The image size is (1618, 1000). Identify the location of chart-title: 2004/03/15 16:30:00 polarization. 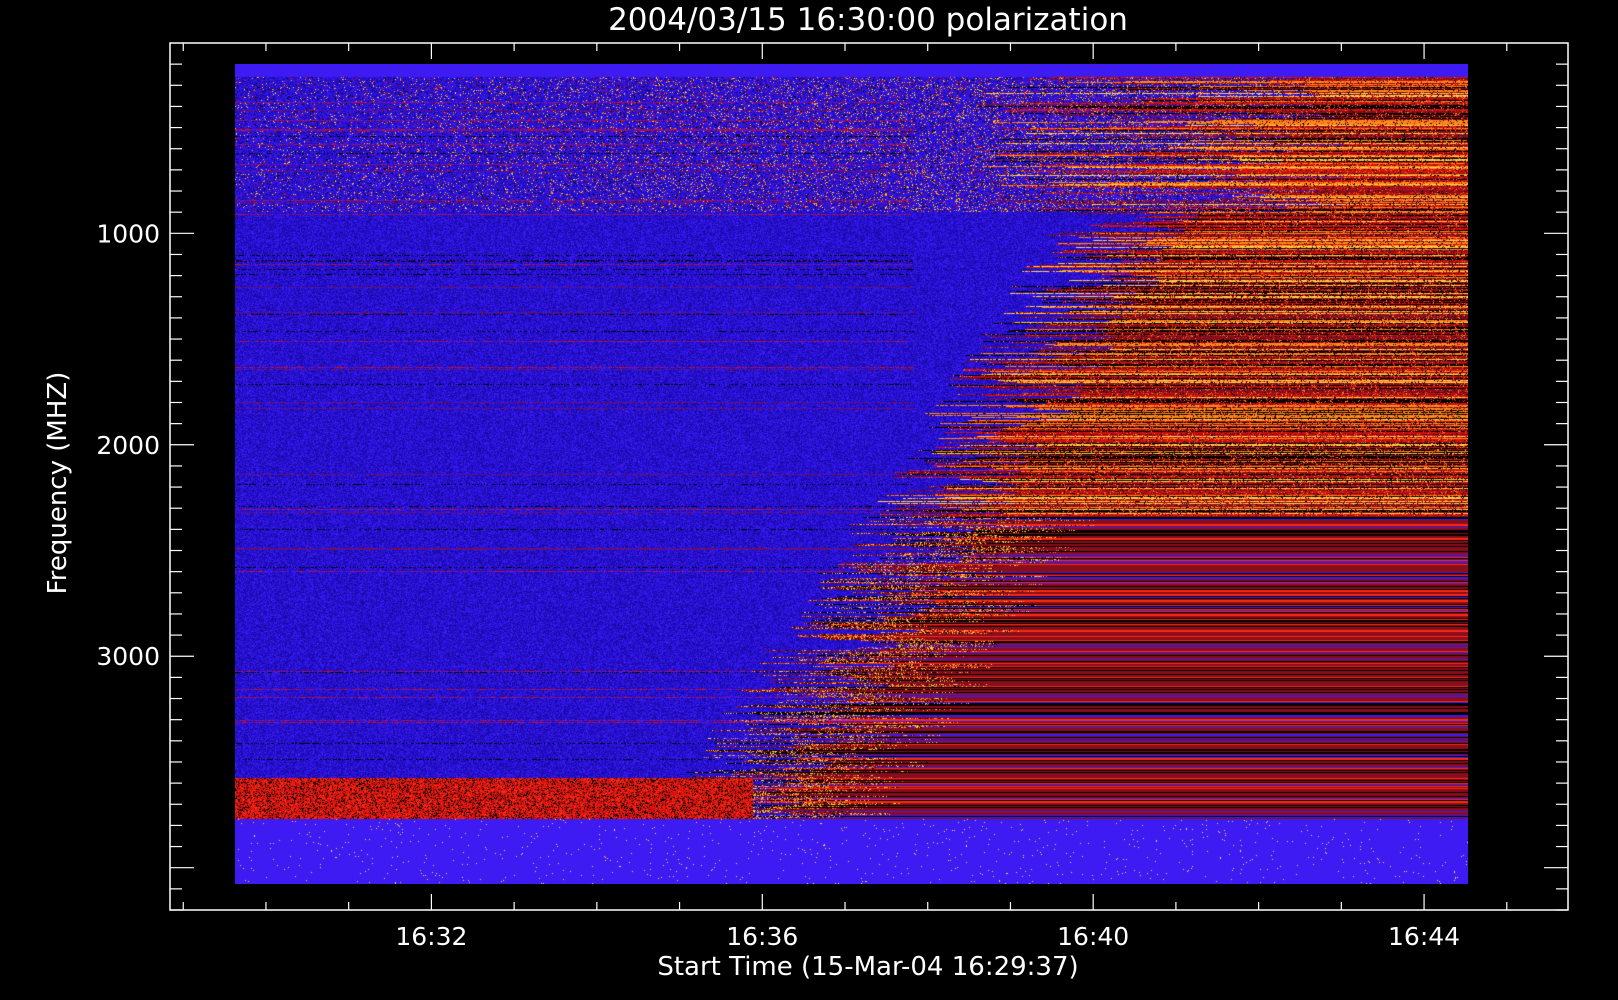
(868, 20).